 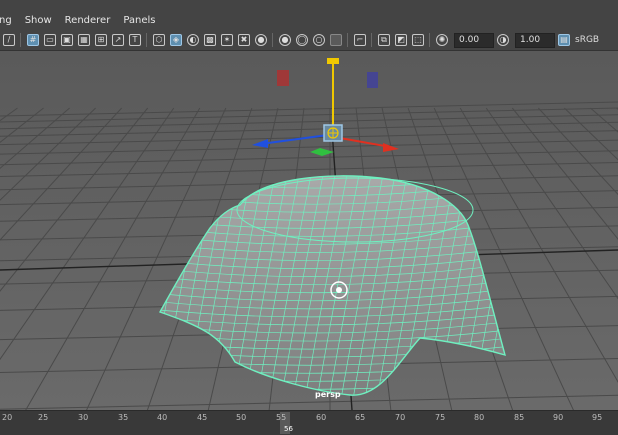 What do you see at coordinates (479, 417) in the screenshot?
I see `timeline-tick: 80` at bounding box center [479, 417].